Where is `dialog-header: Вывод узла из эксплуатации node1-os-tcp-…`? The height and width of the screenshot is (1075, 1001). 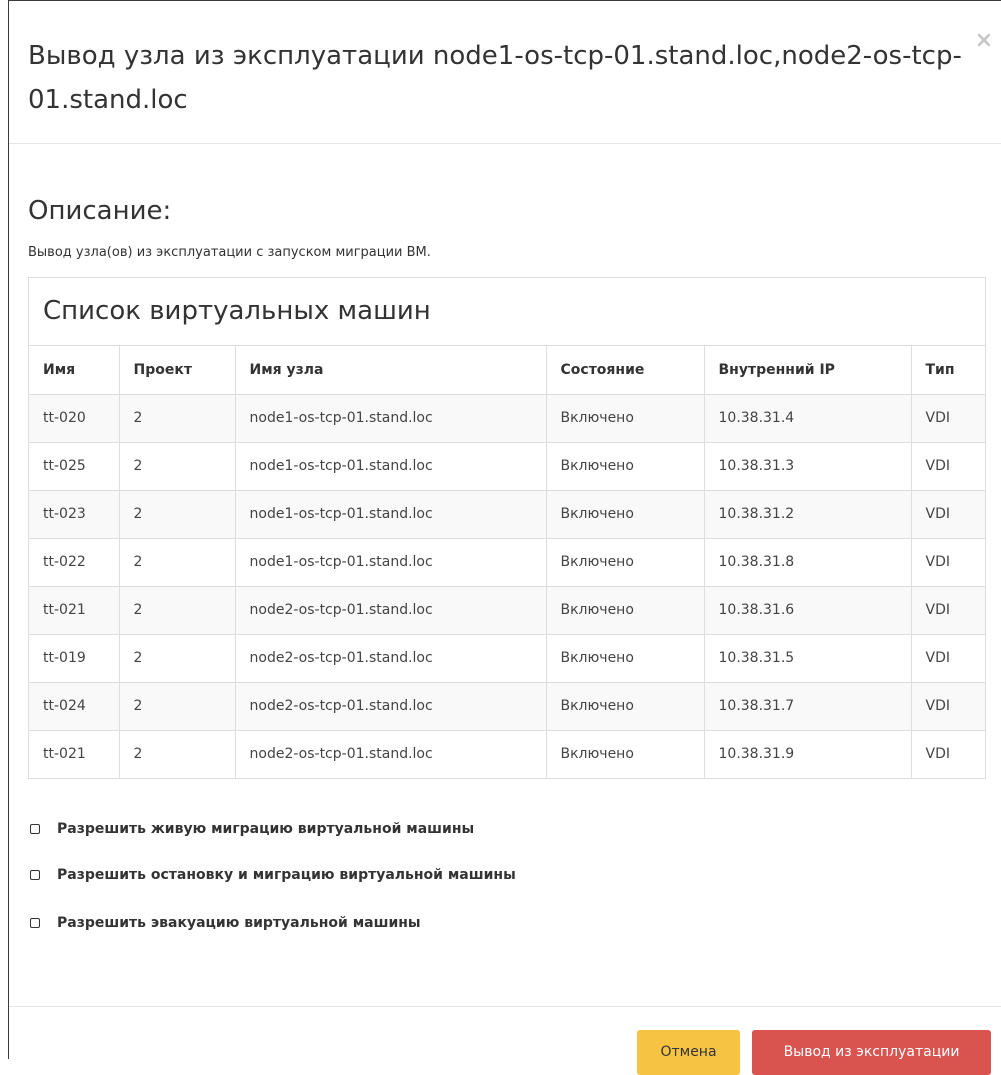
dialog-header: Вывод узла из эксплуатации node1-os-tcp-… is located at coordinates (505, 72).